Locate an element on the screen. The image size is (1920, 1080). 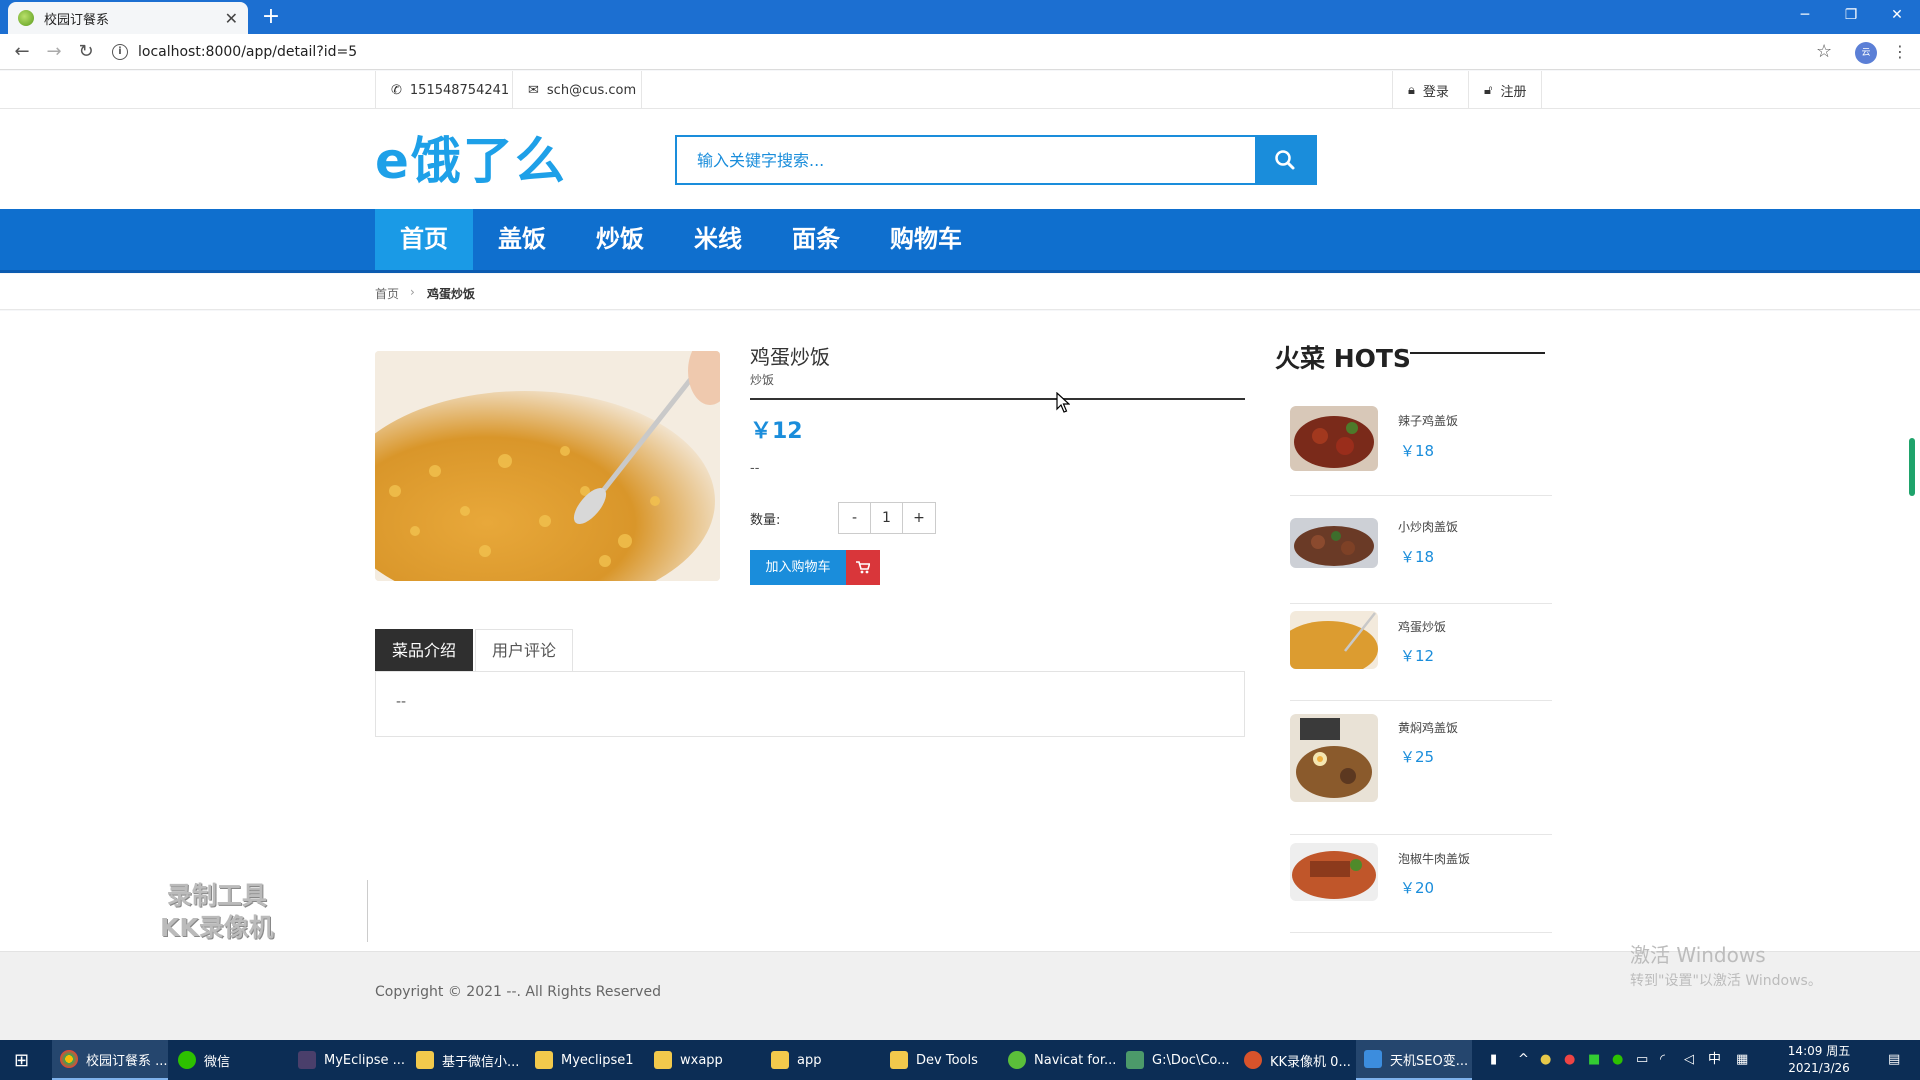
tab-title: 校园订餐系 is located at coordinates (77, 20).